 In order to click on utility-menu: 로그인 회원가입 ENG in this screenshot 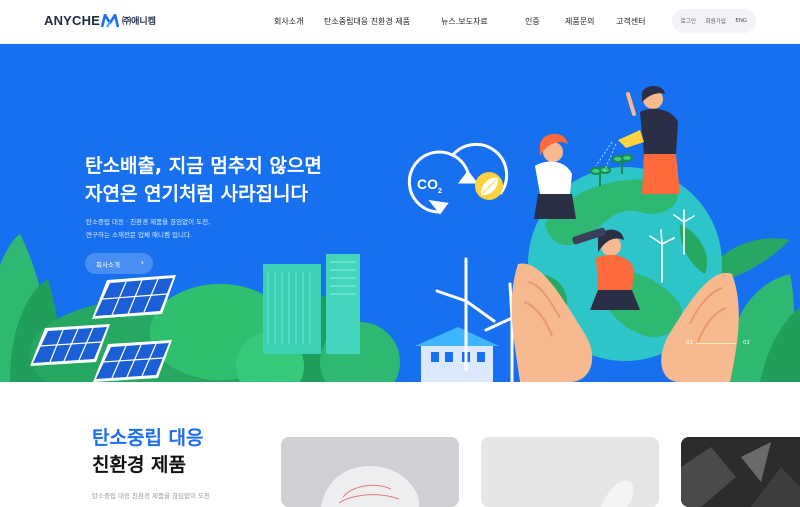, I will do `click(714, 21)`.